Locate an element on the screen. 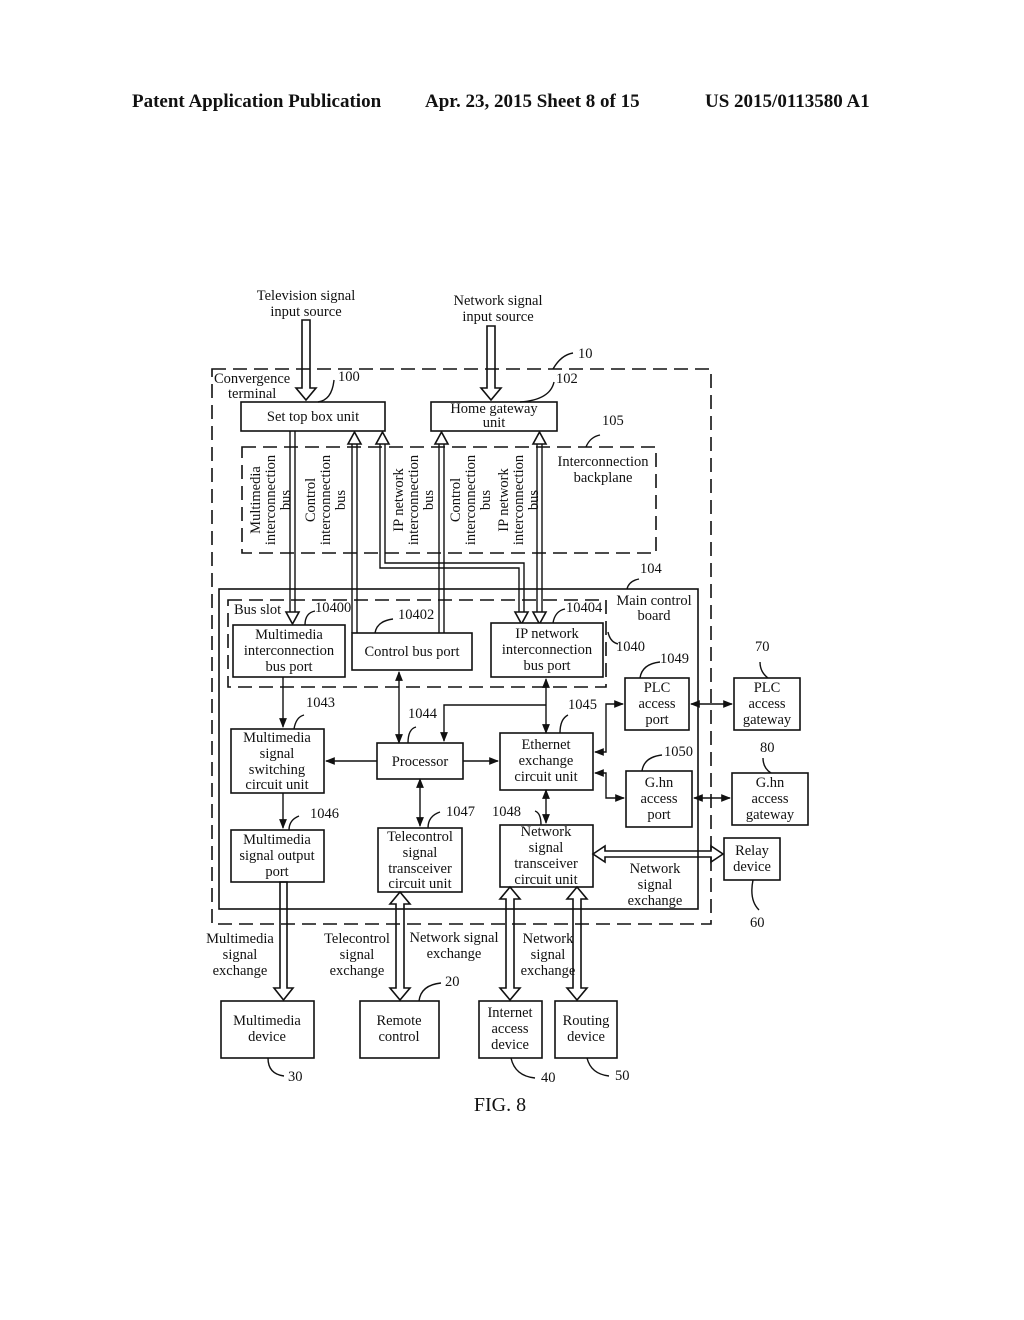 Image resolution: width=1024 pixels, height=1320 pixels. internet-access-label: Internet access device is located at coordinates (509, 1029).